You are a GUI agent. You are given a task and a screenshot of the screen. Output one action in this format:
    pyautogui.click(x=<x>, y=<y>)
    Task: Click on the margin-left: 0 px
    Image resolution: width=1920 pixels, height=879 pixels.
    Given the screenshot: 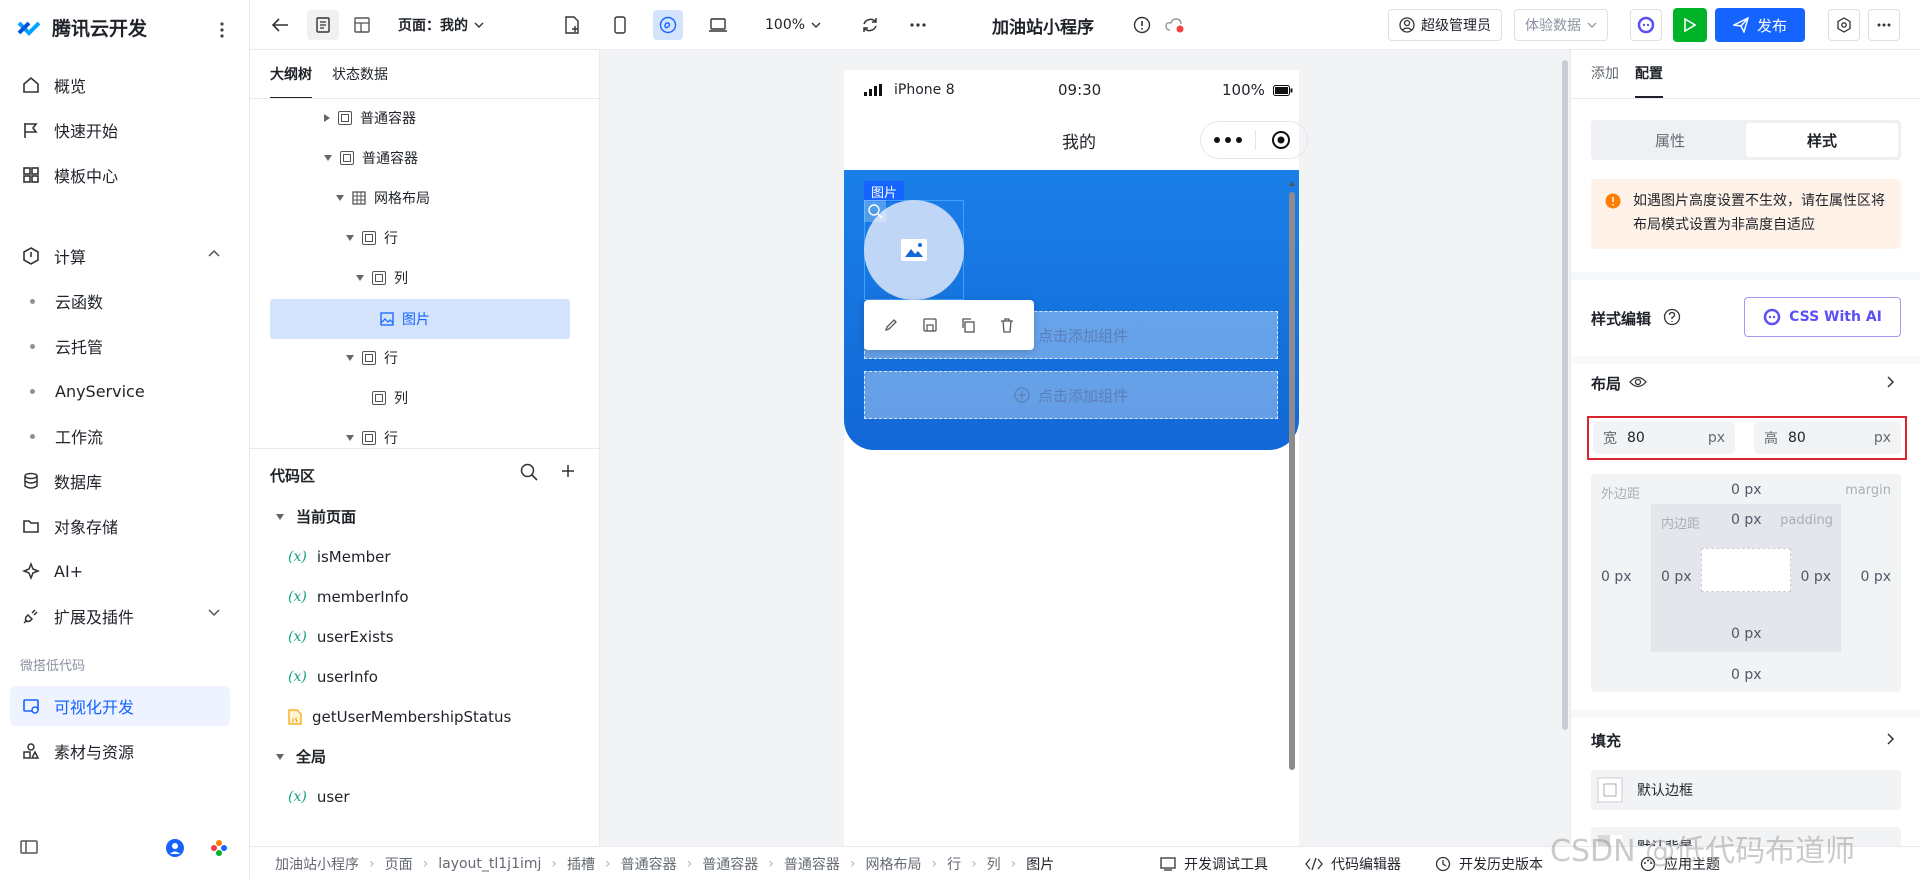 What is the action you would take?
    pyautogui.click(x=1616, y=577)
    